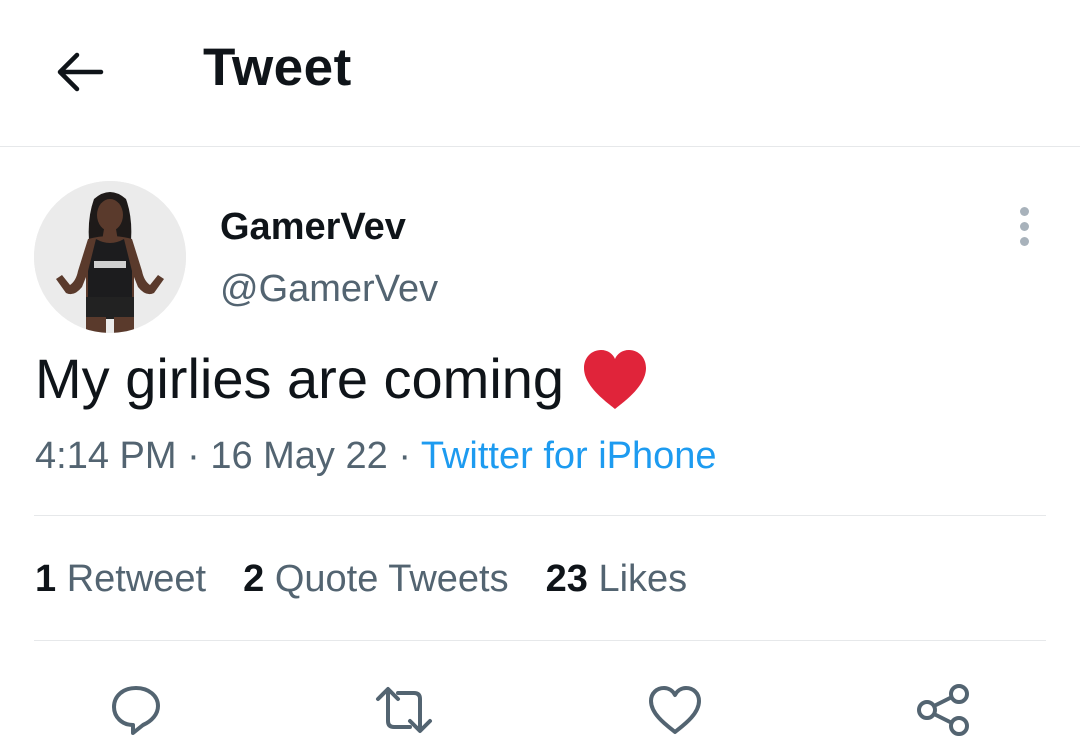 The image size is (1080, 749). What do you see at coordinates (569, 456) in the screenshot?
I see `tweet-source-link: Twitter for iPhone` at bounding box center [569, 456].